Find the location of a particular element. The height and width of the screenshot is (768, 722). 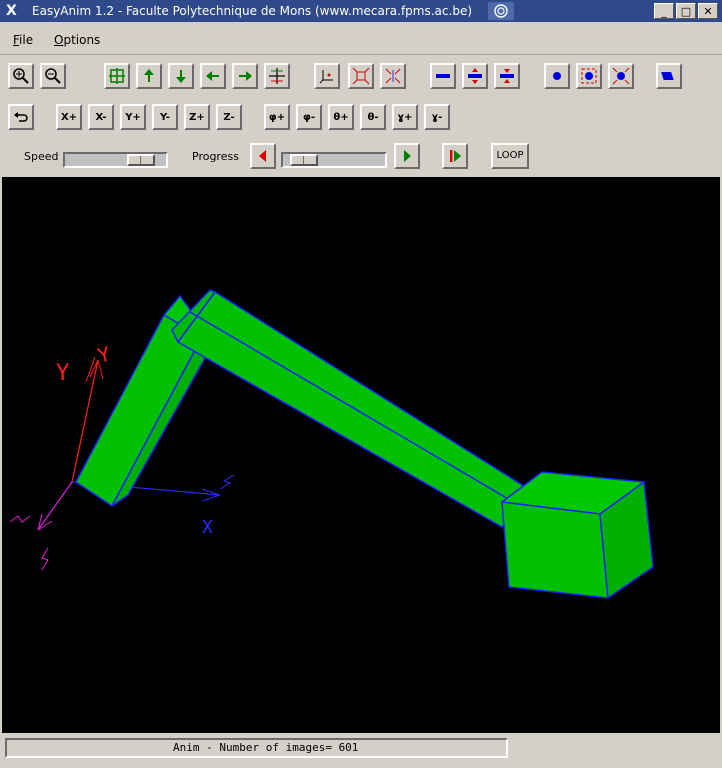

line-shrink-button is located at coordinates (507, 76).